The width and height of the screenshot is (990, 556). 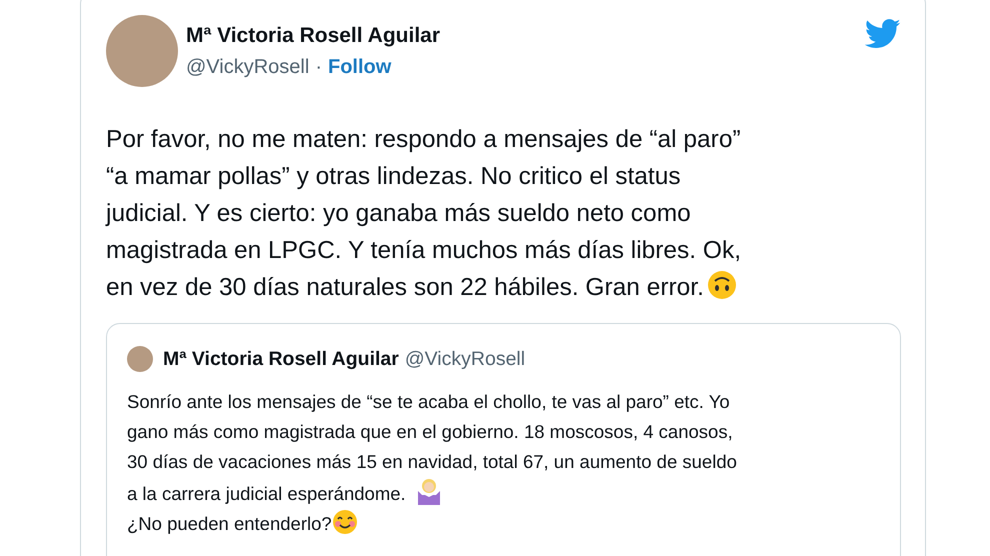 I want to click on person-shrugging-icon, so click(x=429, y=491).